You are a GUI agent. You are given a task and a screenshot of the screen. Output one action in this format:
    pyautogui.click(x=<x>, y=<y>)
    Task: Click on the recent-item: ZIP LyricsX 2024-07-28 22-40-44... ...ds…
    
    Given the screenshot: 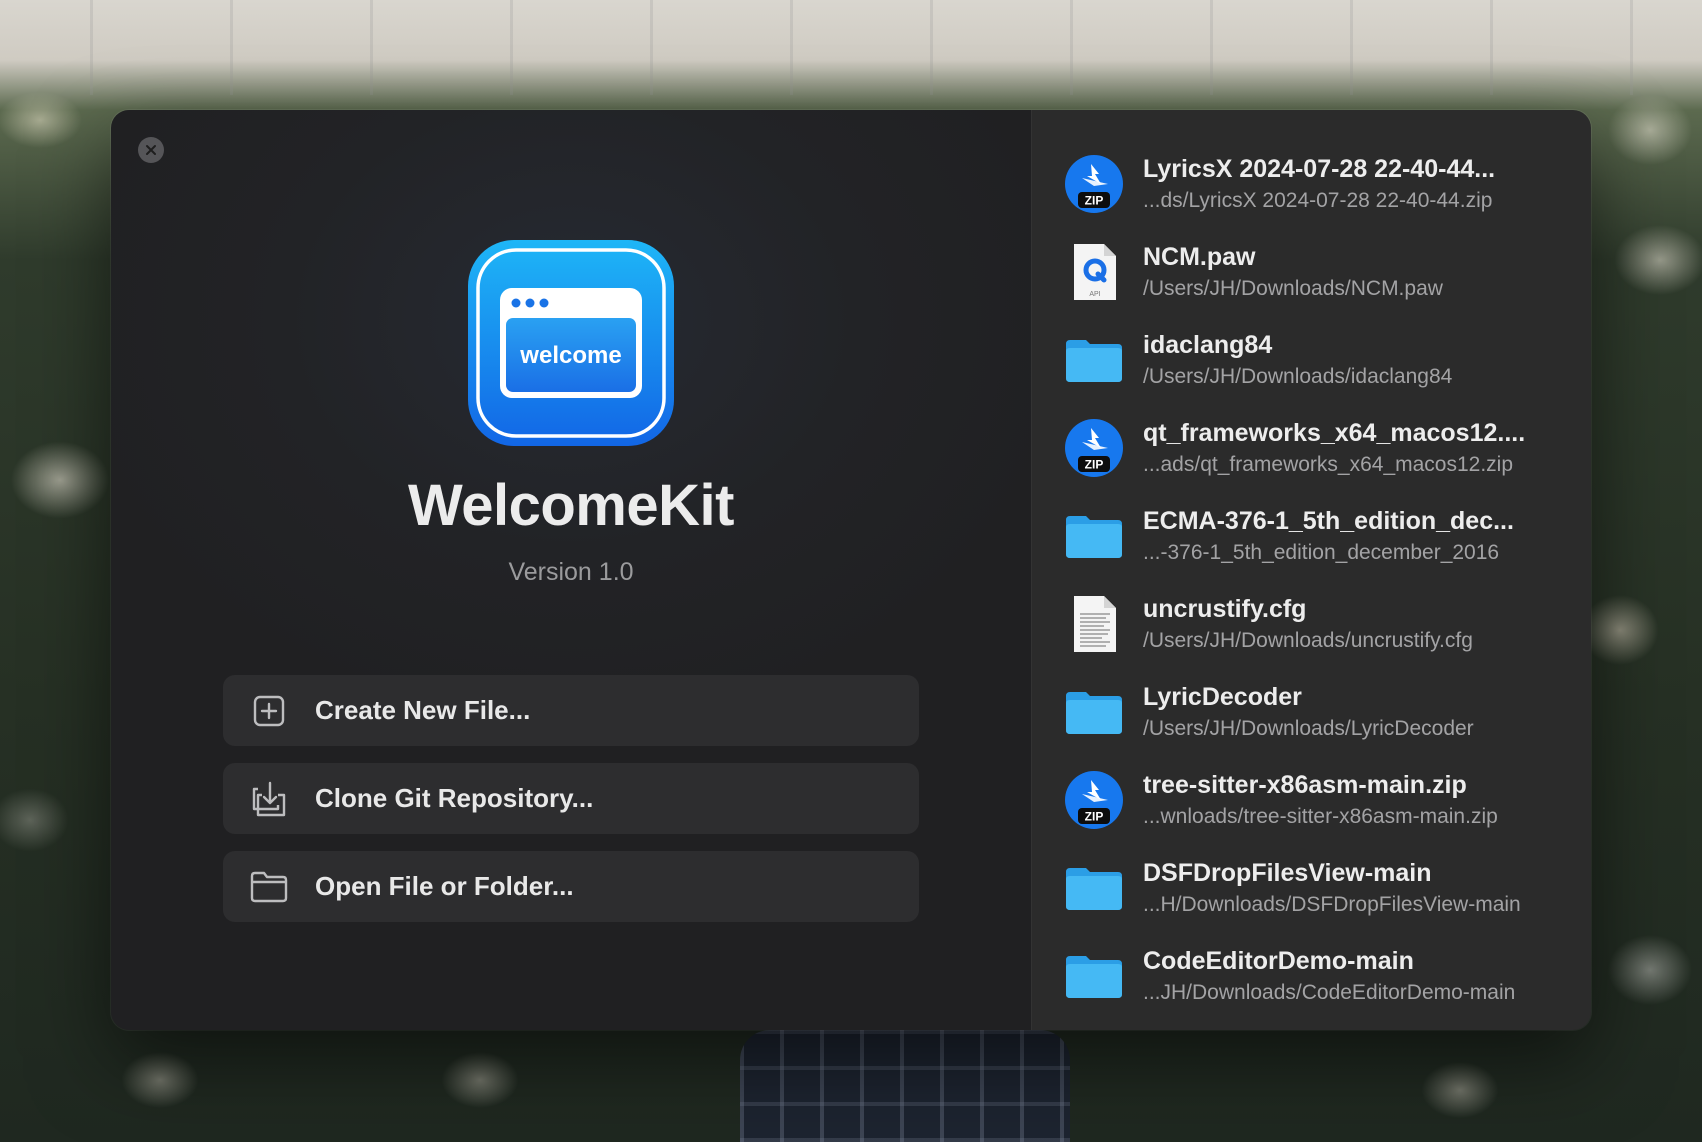 What is the action you would take?
    pyautogui.click(x=1311, y=184)
    